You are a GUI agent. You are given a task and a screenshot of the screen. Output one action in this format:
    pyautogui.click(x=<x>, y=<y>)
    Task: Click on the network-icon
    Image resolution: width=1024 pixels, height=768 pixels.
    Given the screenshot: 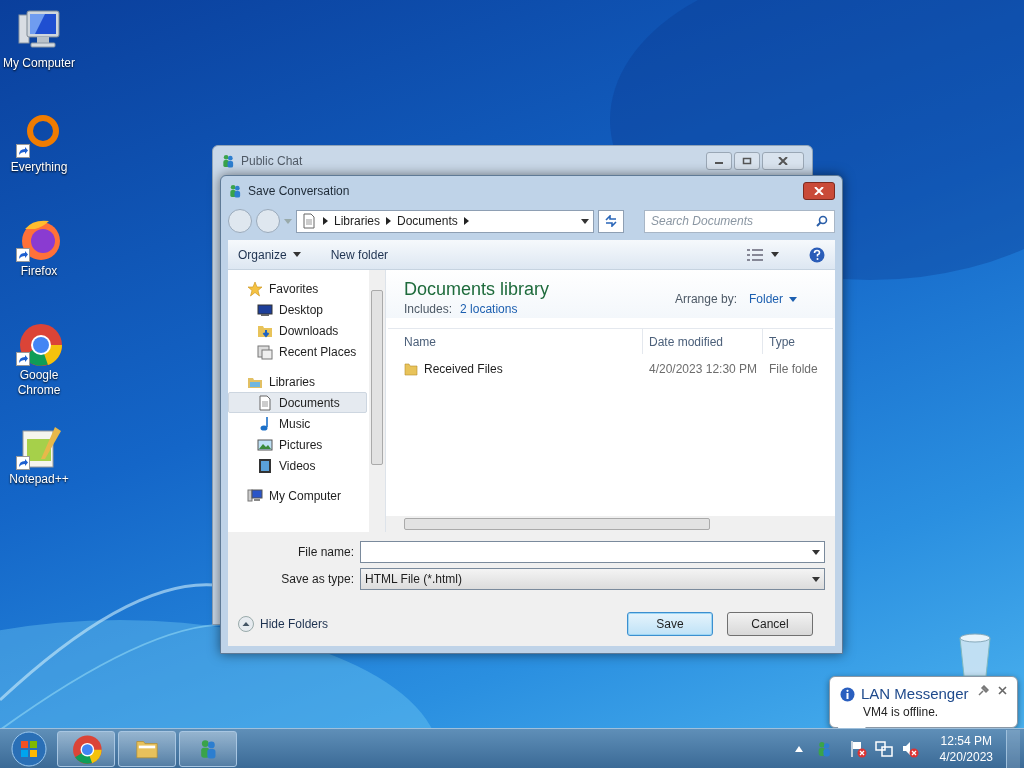 What is the action you would take?
    pyautogui.click(x=883, y=748)
    